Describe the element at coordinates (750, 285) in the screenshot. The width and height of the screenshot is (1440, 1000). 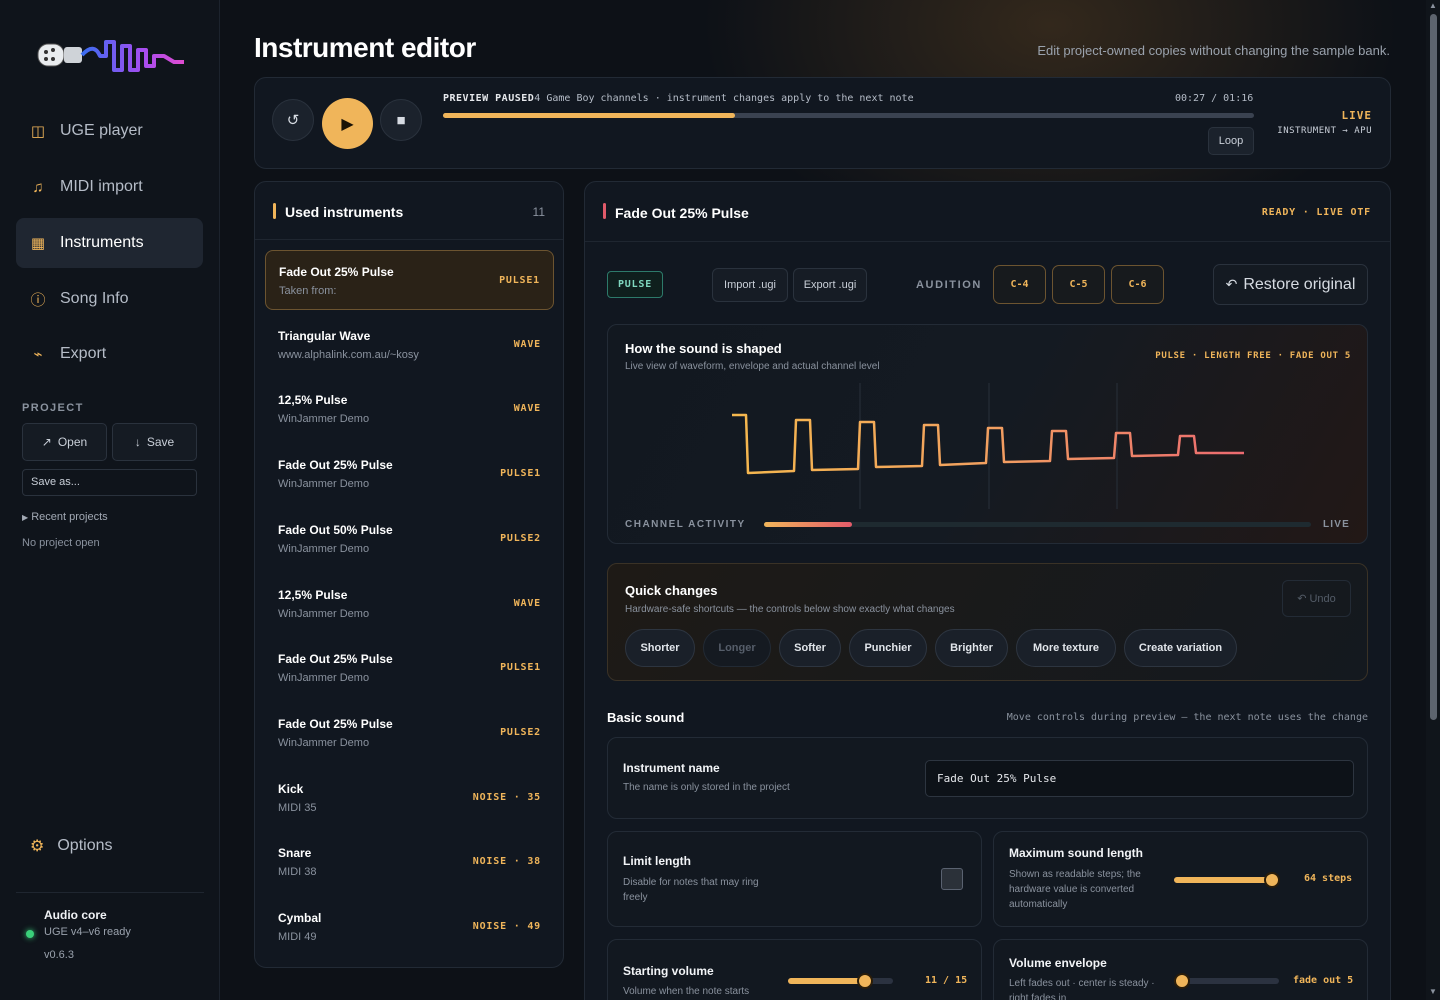
I see `import-ugi-button: Import .ugi` at that location.